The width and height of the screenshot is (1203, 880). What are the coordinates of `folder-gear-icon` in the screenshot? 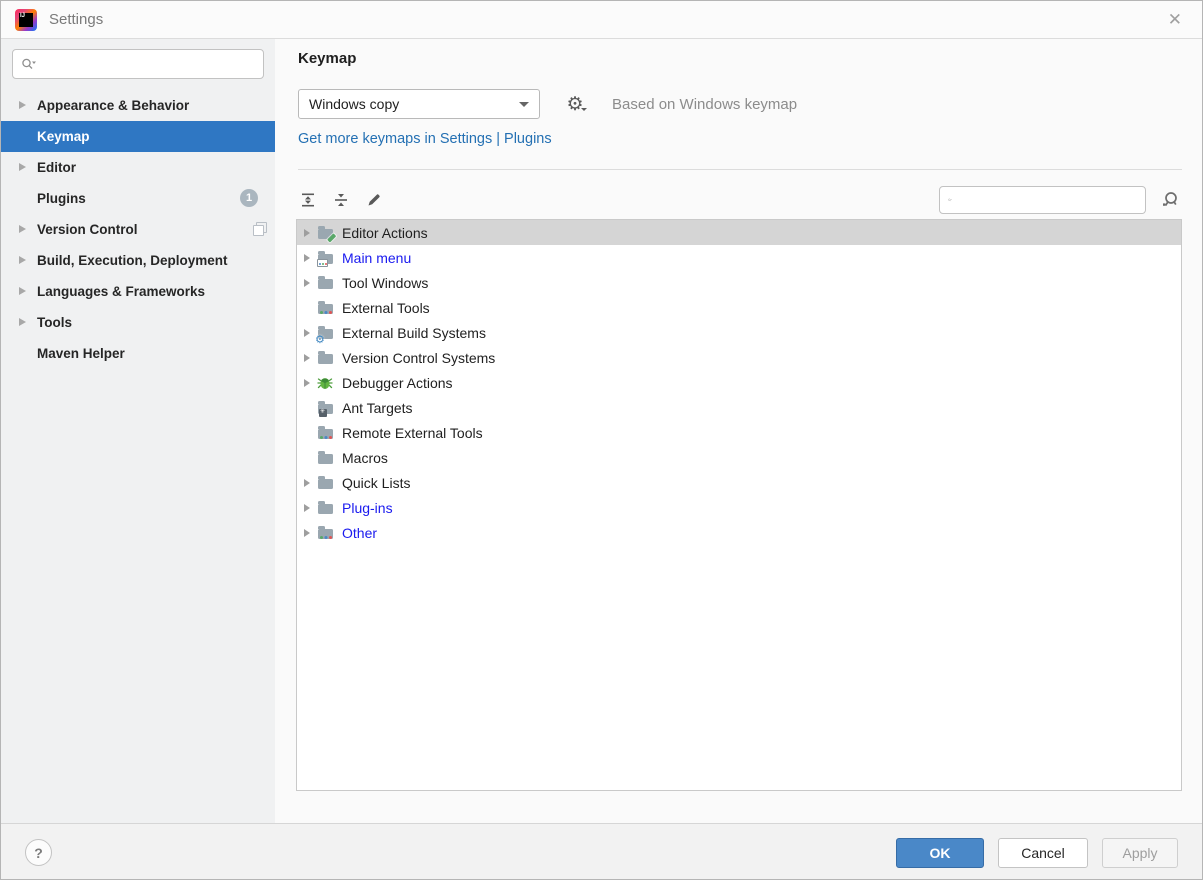 It's located at (326, 333).